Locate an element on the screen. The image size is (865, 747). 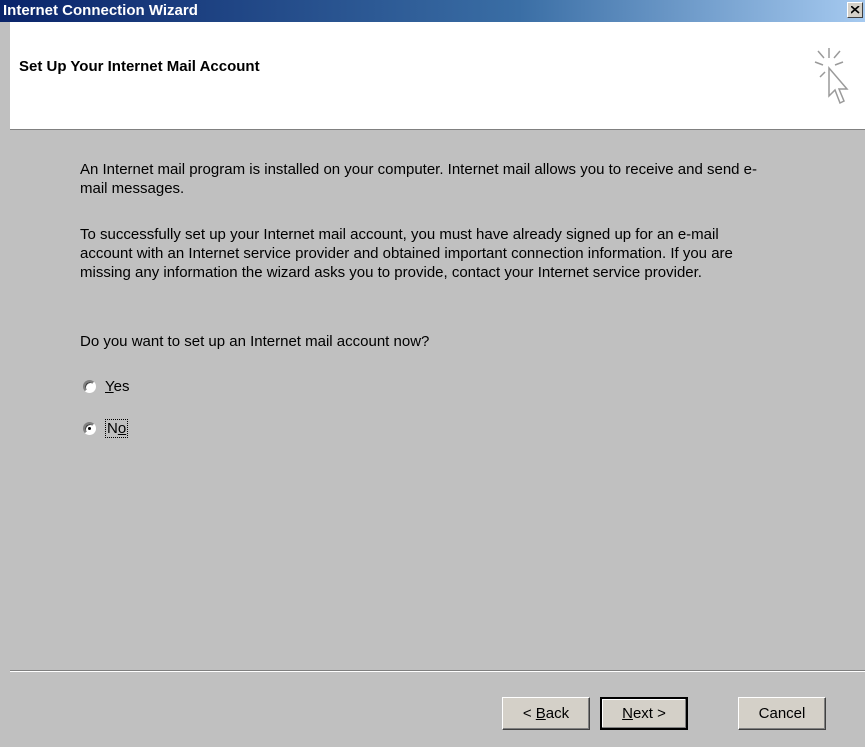
cancel-button: Cancel is located at coordinates (782, 713).